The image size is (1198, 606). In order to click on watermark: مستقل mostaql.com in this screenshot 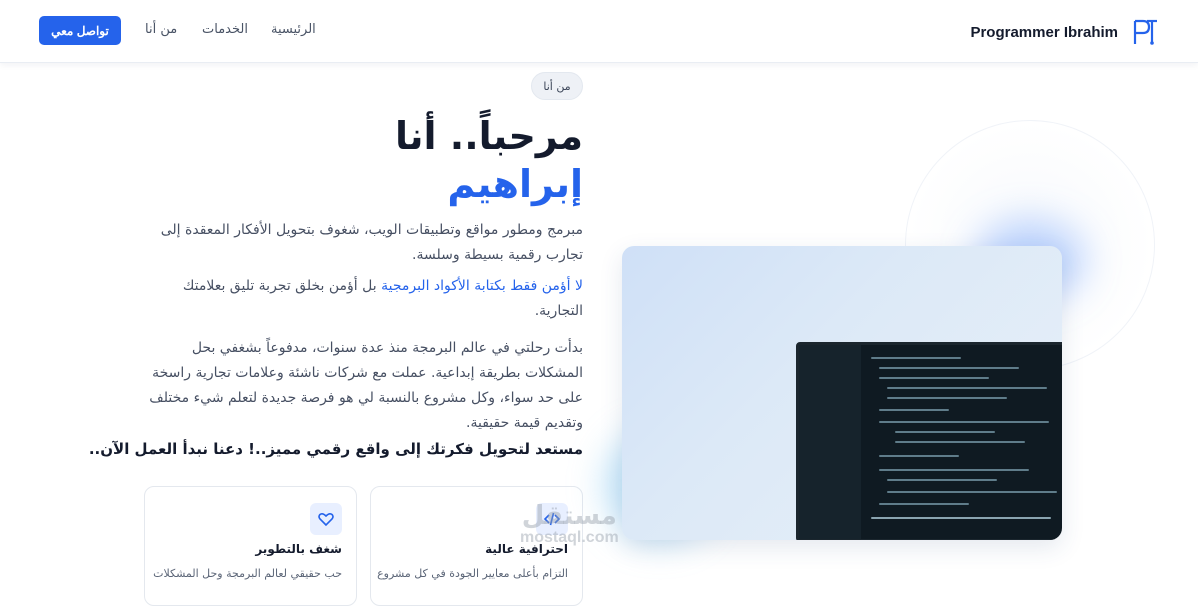, I will do `click(569, 525)`.